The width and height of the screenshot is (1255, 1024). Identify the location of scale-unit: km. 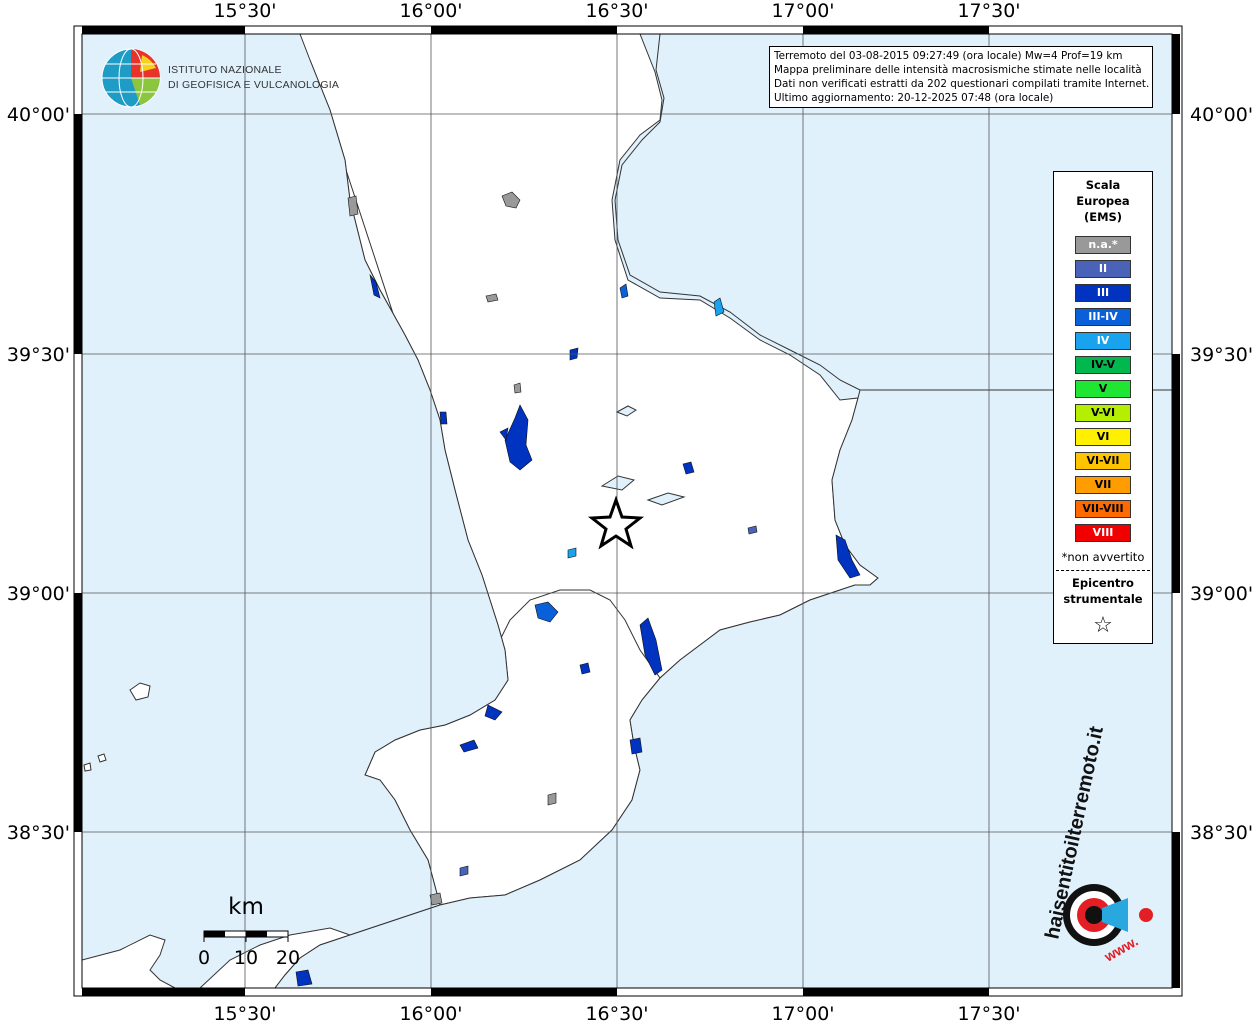
(246, 907).